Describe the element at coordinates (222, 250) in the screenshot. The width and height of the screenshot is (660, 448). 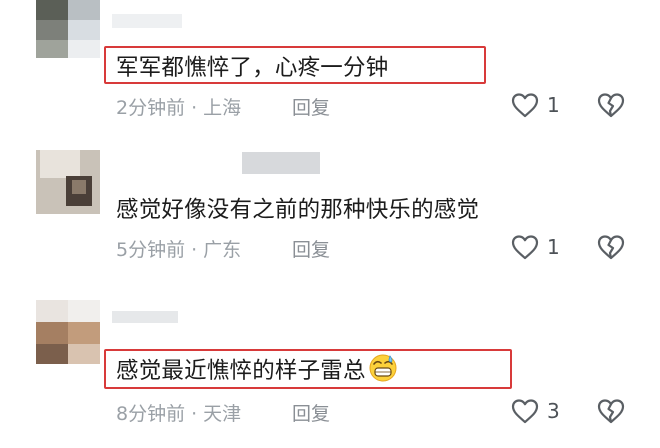
I see `comment-location: 广东` at that location.